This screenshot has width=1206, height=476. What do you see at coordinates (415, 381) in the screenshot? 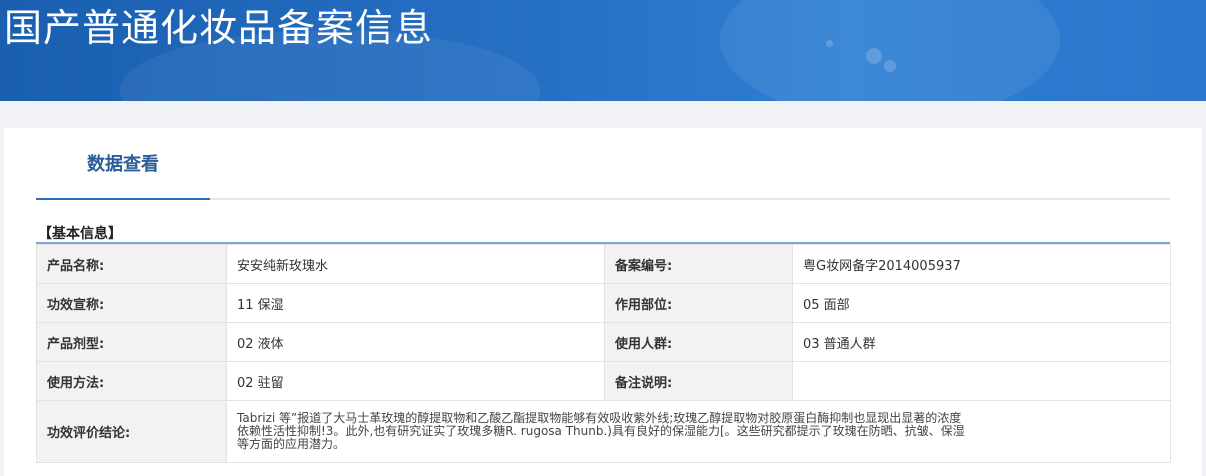
I see `usage-method-value: 02 驻留` at bounding box center [415, 381].